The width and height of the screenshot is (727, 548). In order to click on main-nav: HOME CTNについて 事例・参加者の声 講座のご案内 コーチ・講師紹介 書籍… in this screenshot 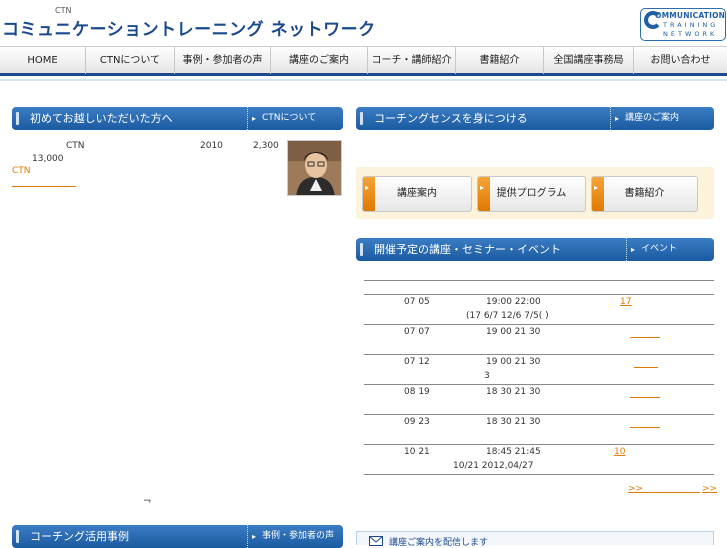, I will do `click(363, 61)`.